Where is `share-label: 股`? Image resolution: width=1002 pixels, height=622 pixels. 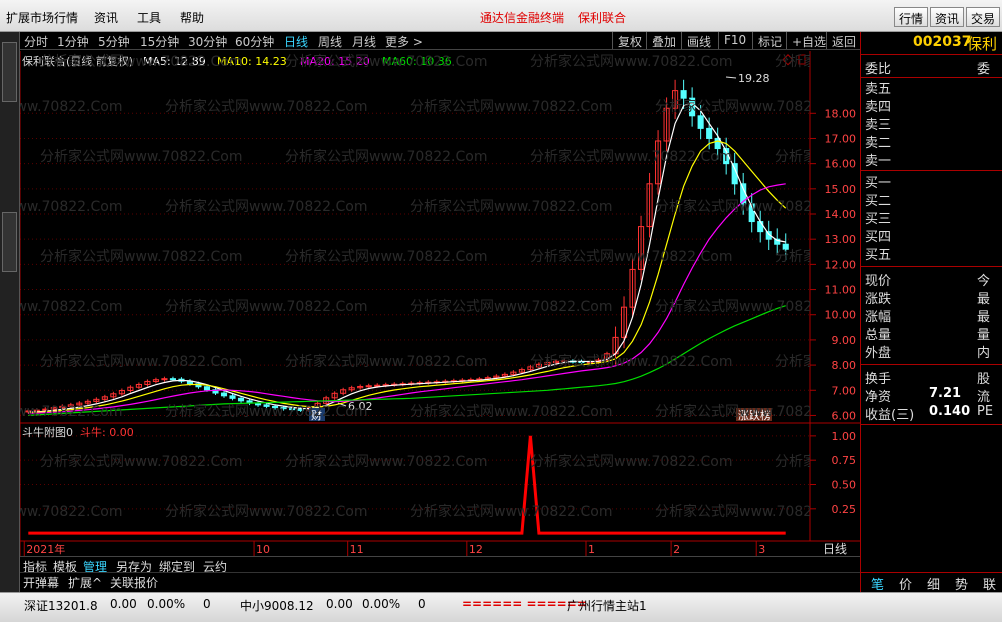
share-label: 股 is located at coordinates (984, 379).